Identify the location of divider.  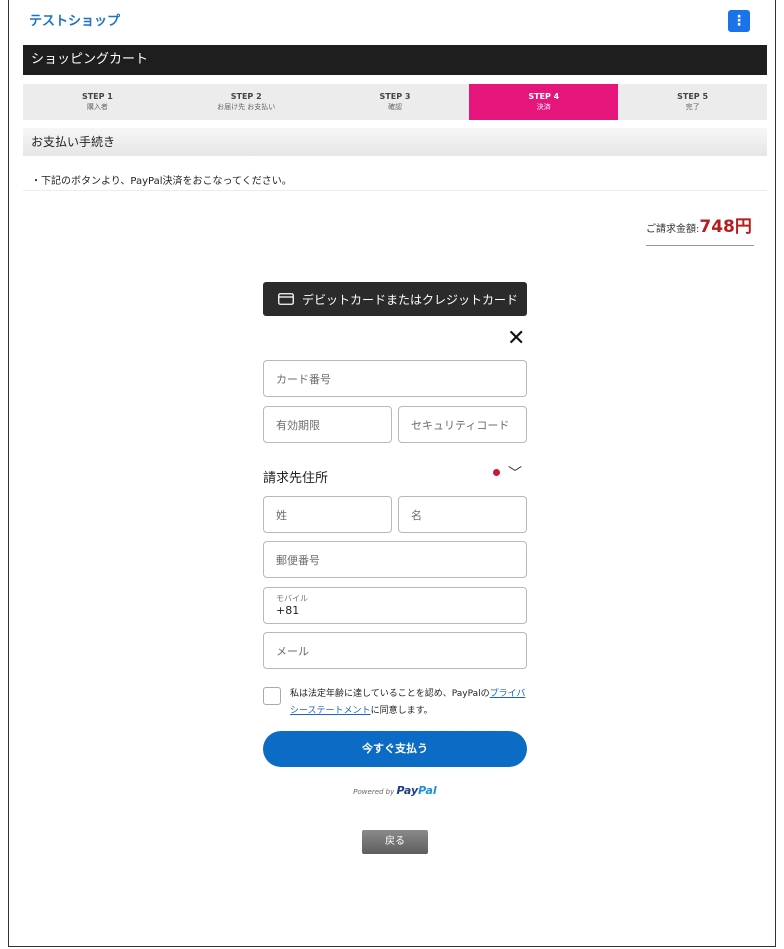
(395, 190).